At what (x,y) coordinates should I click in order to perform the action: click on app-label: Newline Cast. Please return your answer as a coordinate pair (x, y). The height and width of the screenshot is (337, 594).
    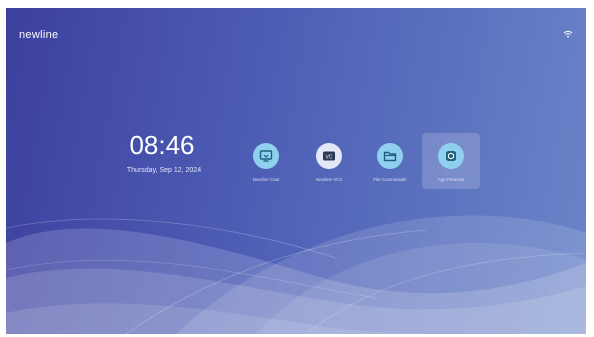
    Looking at the image, I should click on (266, 179).